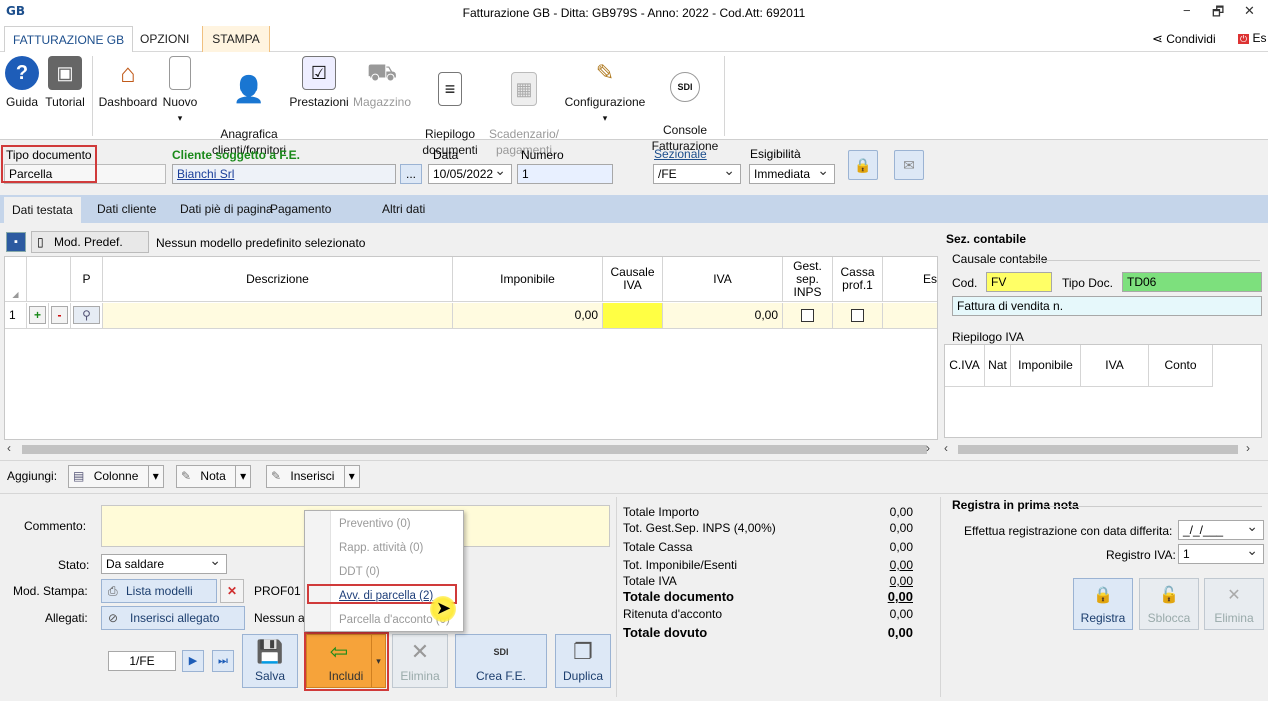  Describe the element at coordinates (1019, 282) in the screenshot. I see `cod-field: FV` at that location.